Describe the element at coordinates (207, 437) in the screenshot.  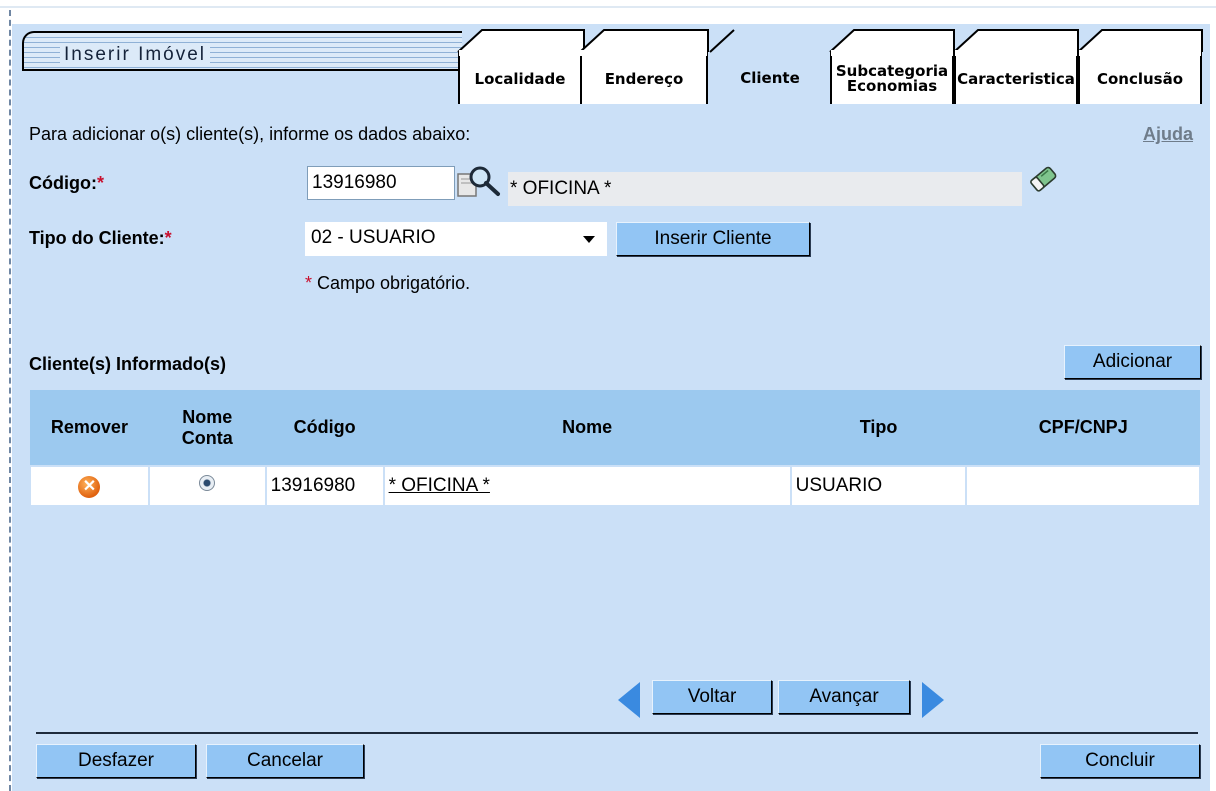
I see `header-nome-conta-line2: Conta` at that location.